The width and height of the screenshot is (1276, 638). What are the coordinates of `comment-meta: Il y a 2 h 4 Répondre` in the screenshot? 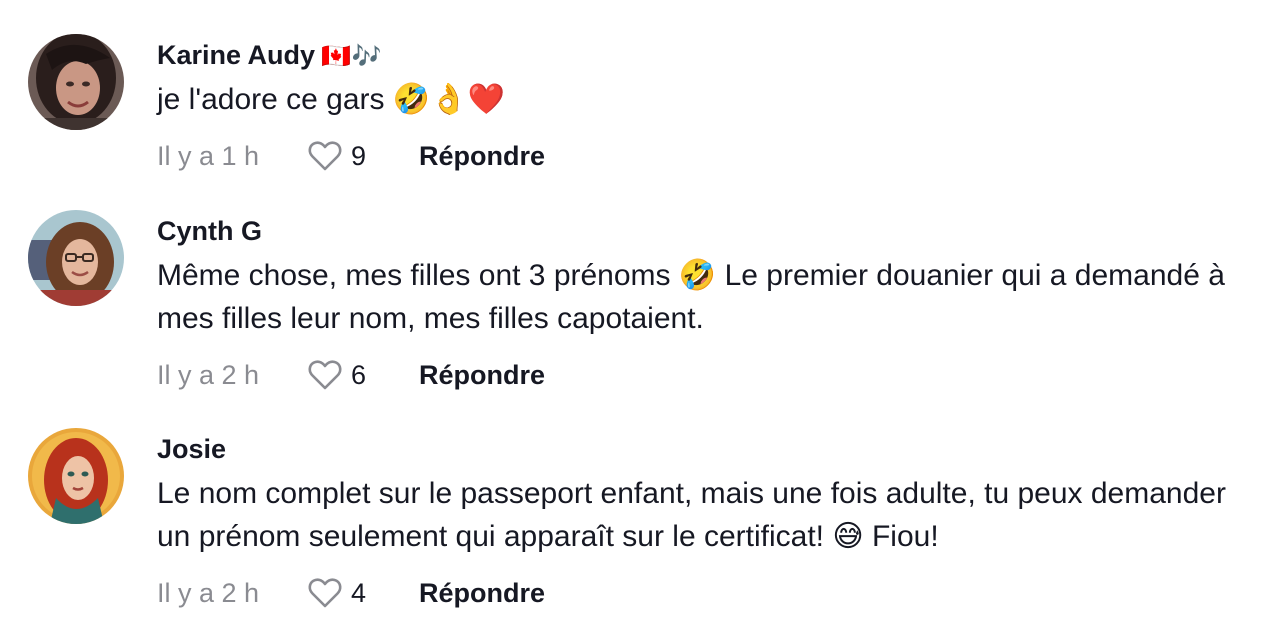 It's located at (707, 593).